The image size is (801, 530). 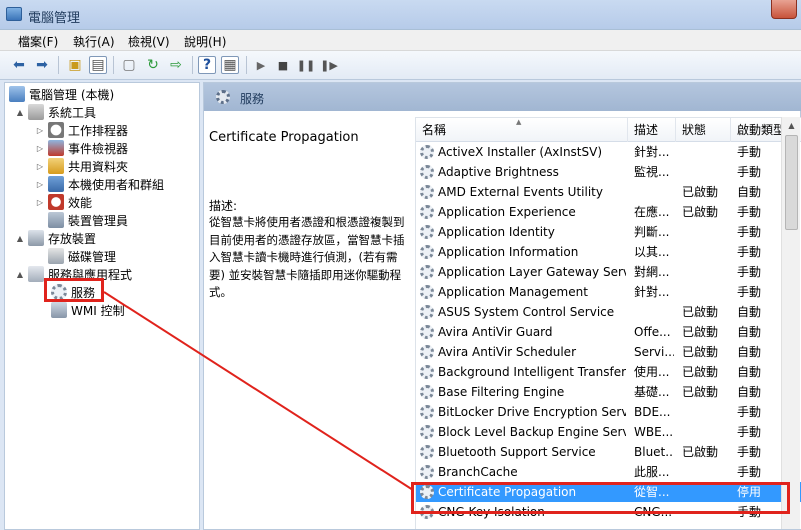 What do you see at coordinates (94, 41) in the screenshot?
I see `menu-action: 執行(A)` at bounding box center [94, 41].